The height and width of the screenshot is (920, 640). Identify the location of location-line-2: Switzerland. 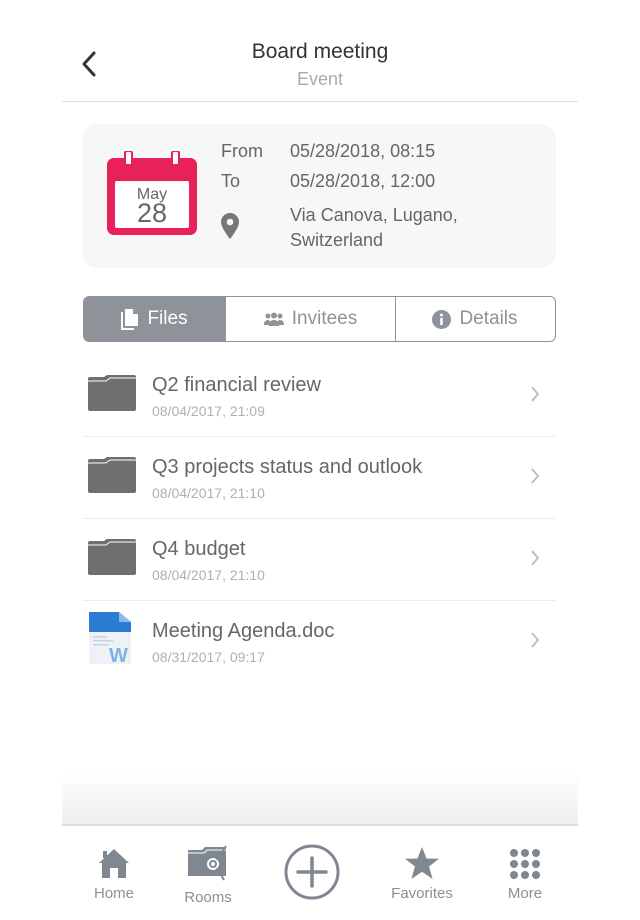
(336, 240).